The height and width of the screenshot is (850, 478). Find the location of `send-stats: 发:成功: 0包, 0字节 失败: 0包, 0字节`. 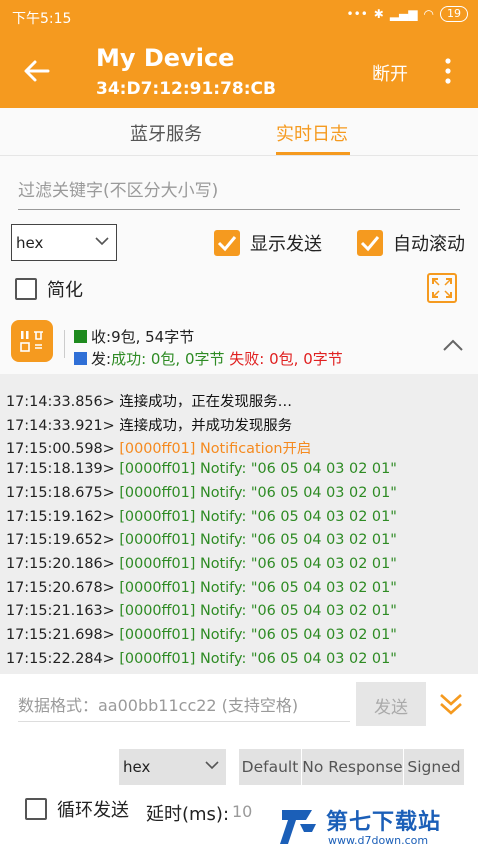

send-stats: 发:成功: 0包, 0字节 失败: 0包, 0字节 is located at coordinates (208, 358).